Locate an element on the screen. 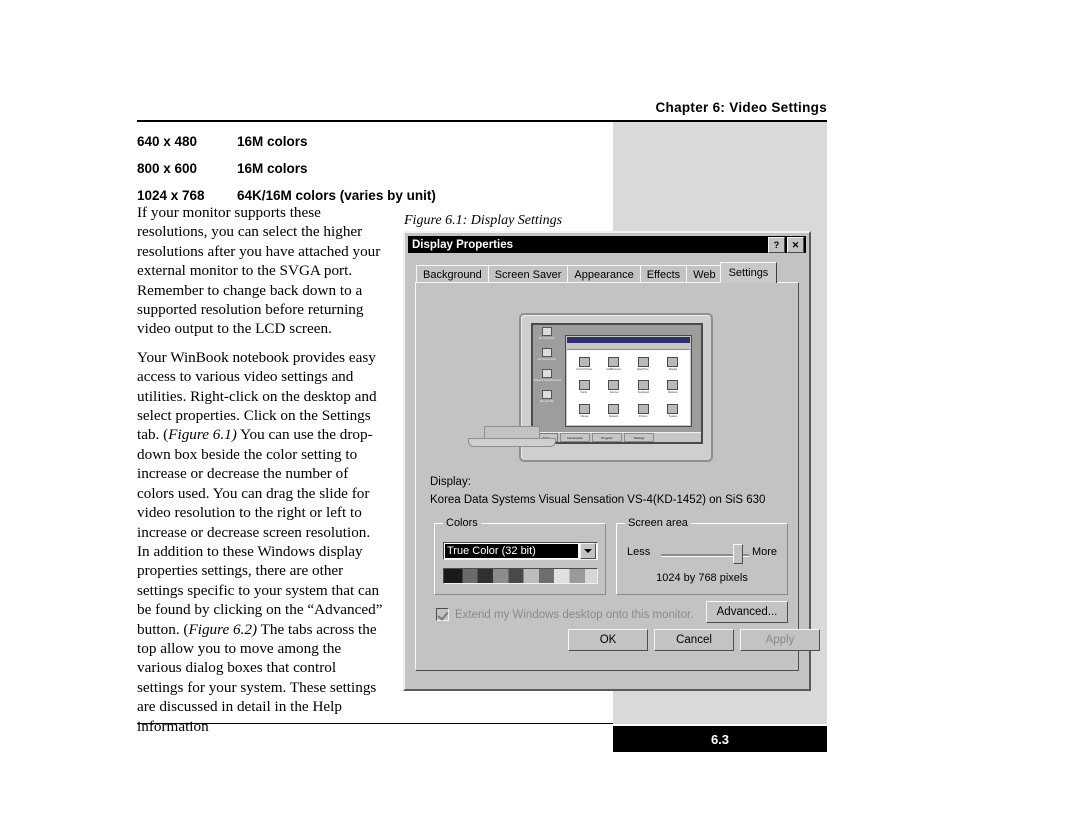 The width and height of the screenshot is (1080, 834). tab-effects: Effects is located at coordinates (663, 274).